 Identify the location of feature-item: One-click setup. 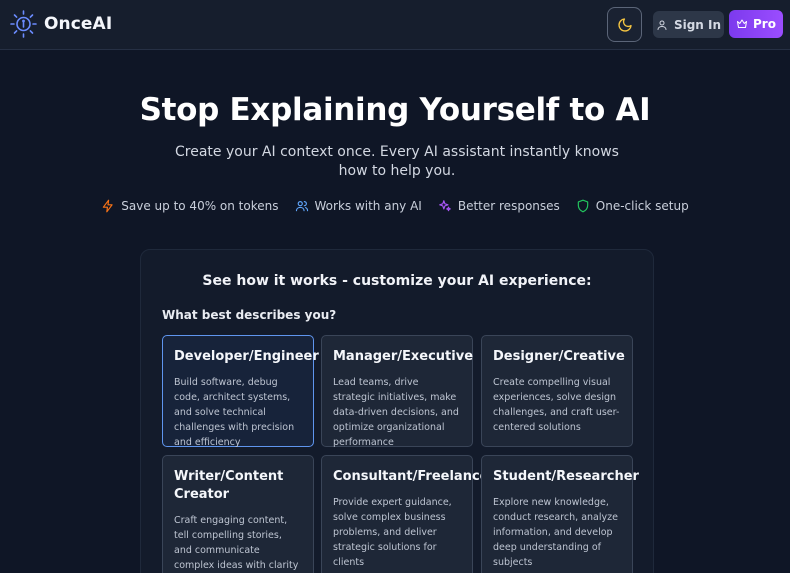
(632, 206).